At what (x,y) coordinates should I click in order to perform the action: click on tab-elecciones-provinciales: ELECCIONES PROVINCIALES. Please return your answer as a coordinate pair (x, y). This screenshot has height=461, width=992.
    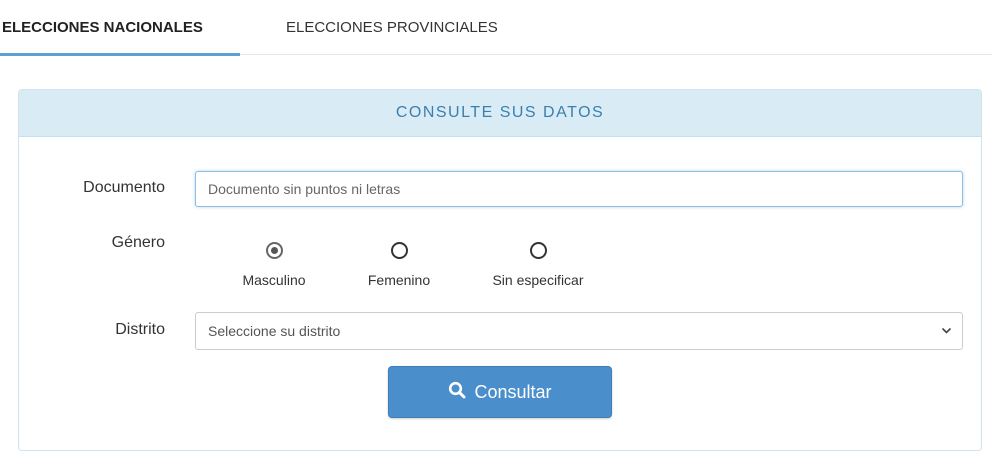
    Looking at the image, I should click on (392, 27).